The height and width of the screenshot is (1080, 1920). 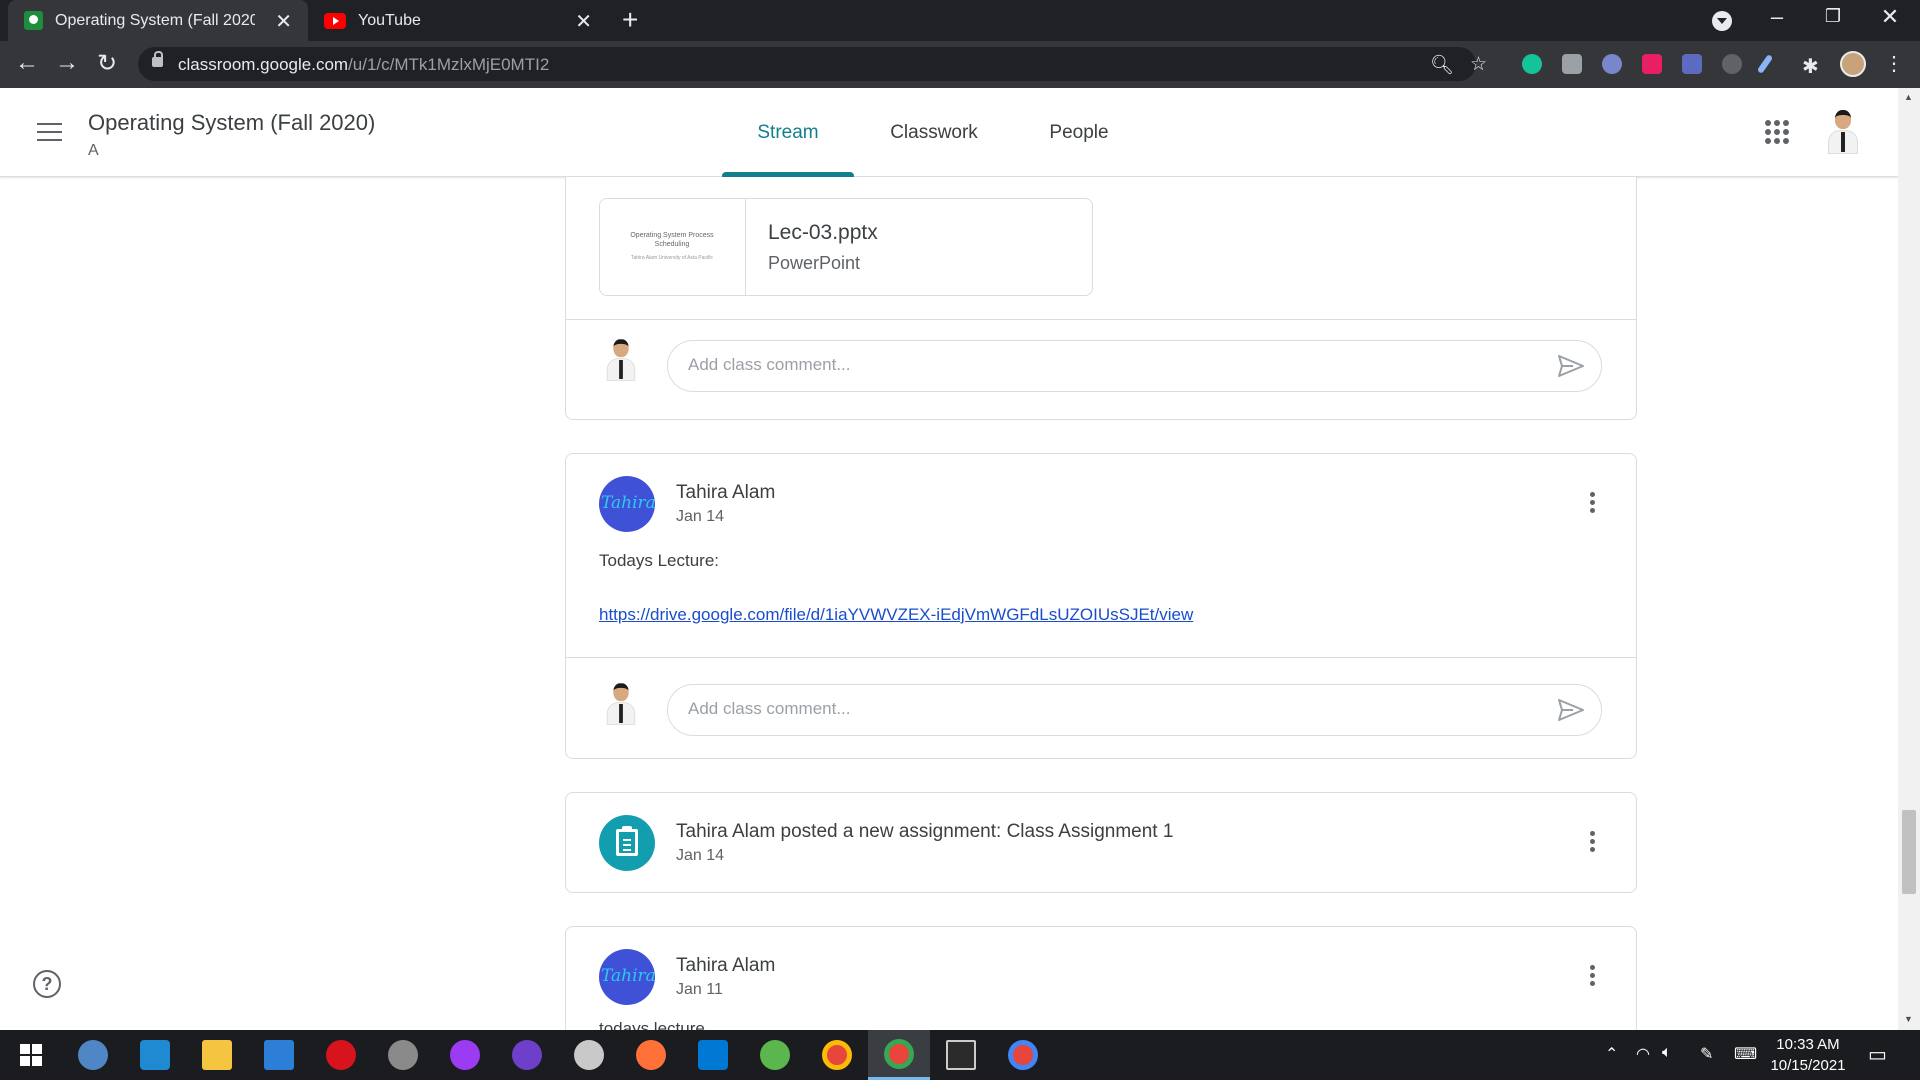 What do you see at coordinates (726, 492) in the screenshot?
I see `post-author: Tahira Alam` at bounding box center [726, 492].